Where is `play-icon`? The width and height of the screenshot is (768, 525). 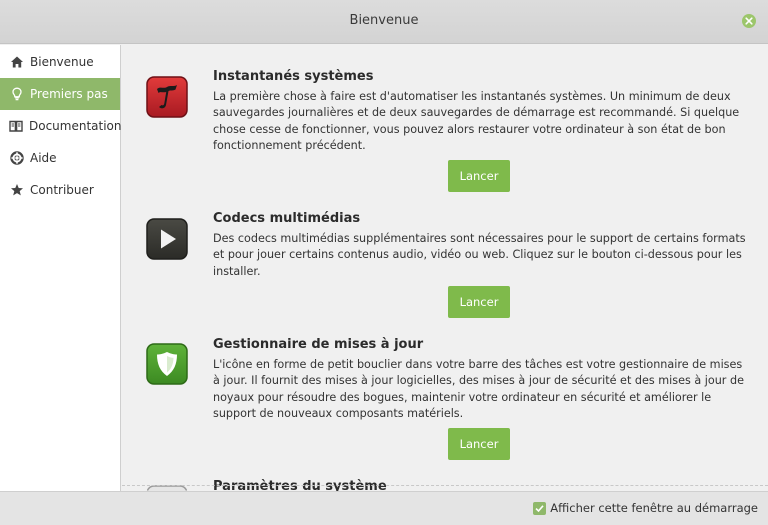 play-icon is located at coordinates (167, 239).